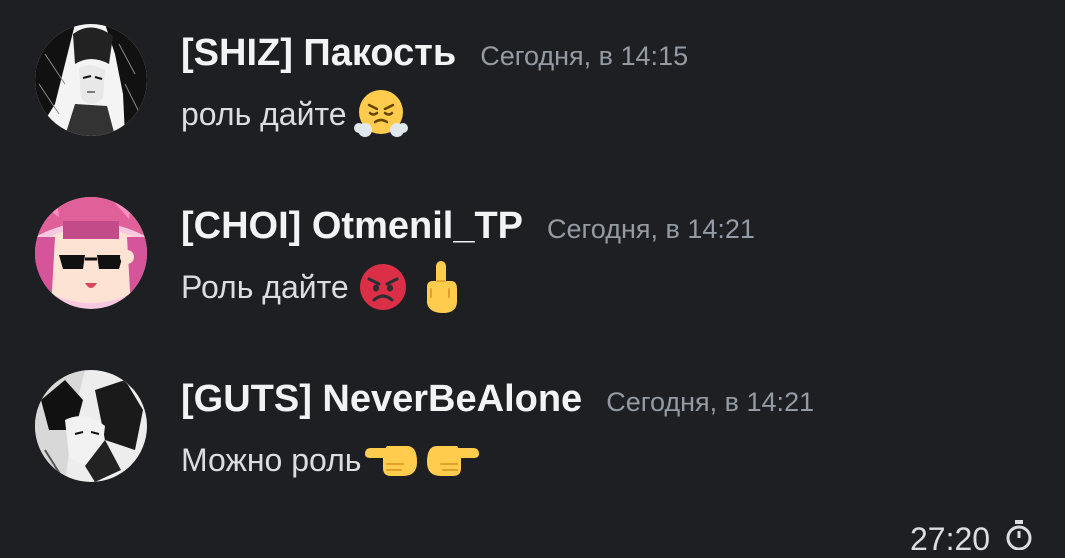 This screenshot has width=1065, height=558. Describe the element at coordinates (383, 287) in the screenshot. I see `angry-face-emoji` at that location.